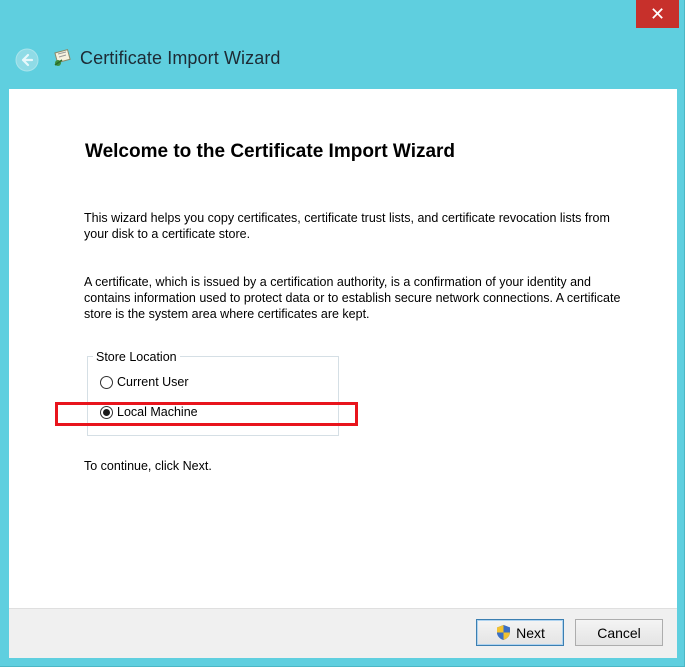  I want to click on next-button: Next, so click(520, 632).